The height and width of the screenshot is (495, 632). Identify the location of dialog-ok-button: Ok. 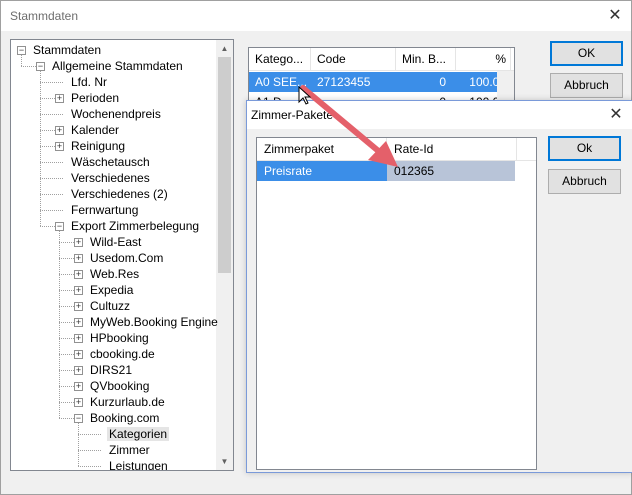
(584, 148).